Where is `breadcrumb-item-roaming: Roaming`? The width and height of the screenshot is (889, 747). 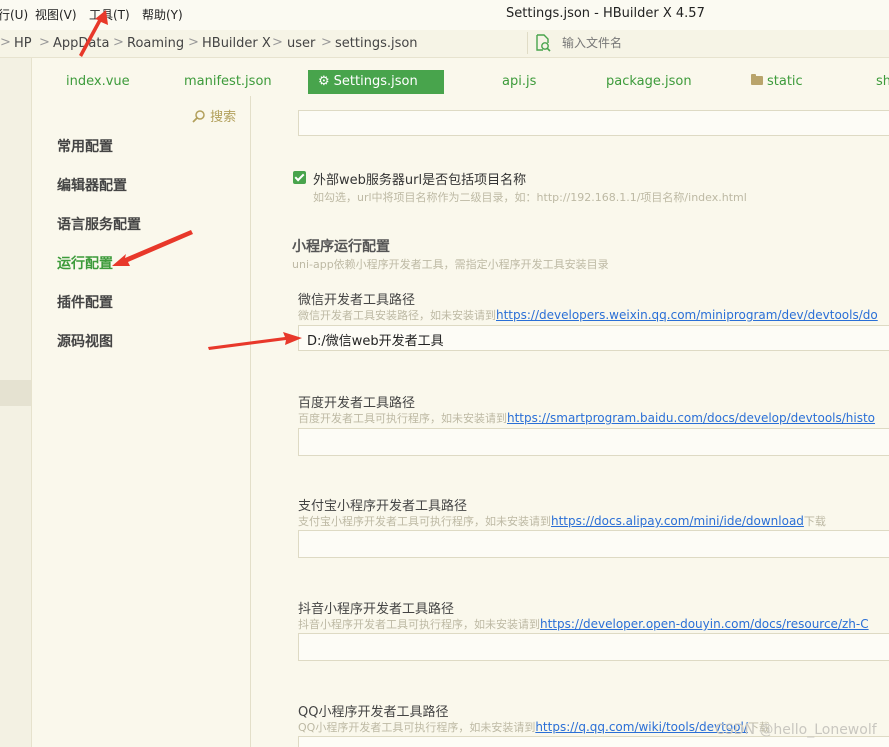
breadcrumb-item-roaming: Roaming is located at coordinates (155, 43).